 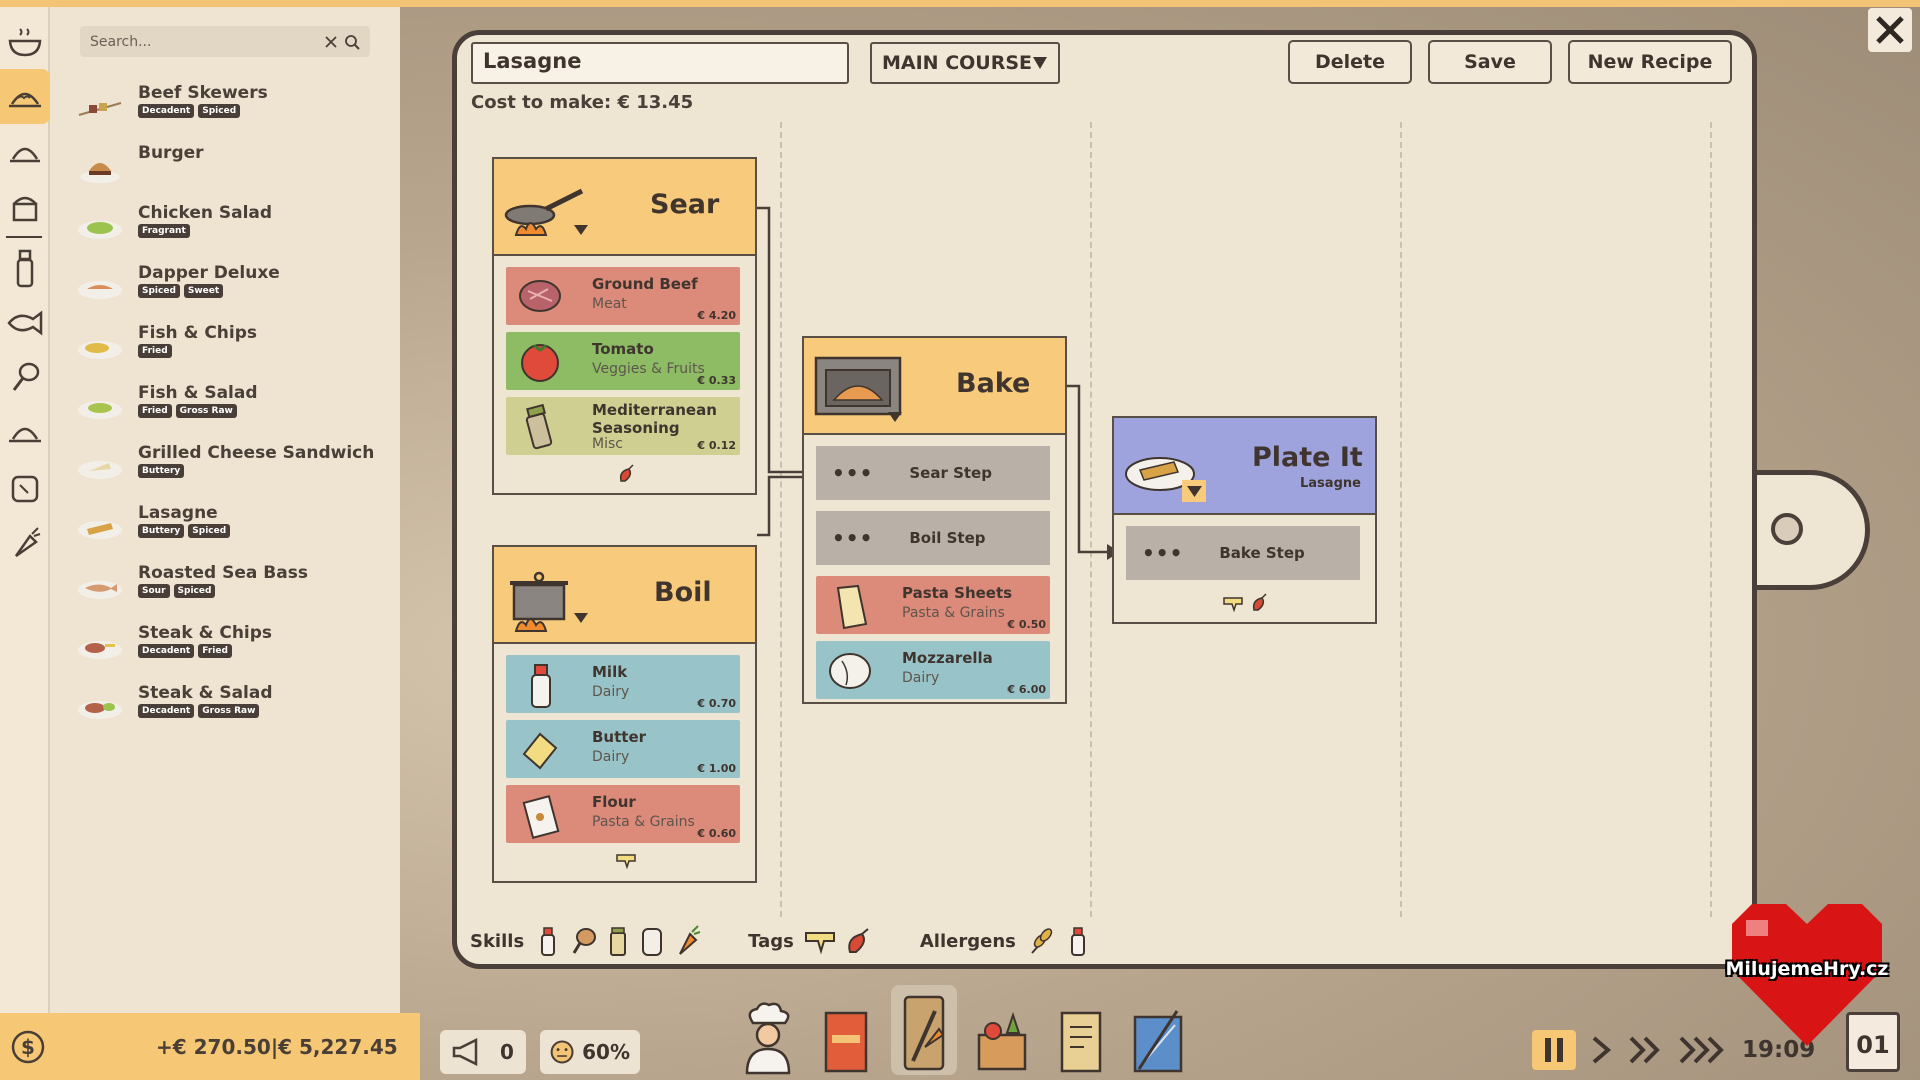 I want to click on marketing-value: 0, so click(x=507, y=1052).